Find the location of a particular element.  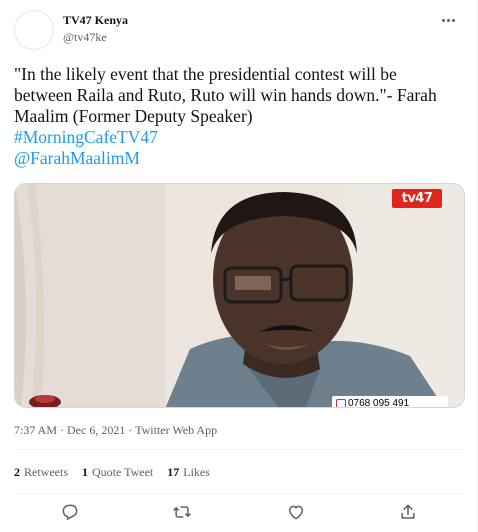

user-handle: @tv47ke is located at coordinates (85, 37).